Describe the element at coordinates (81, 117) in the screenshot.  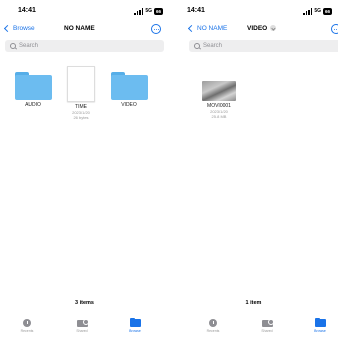
I see `item-size: 26 bytes` at that location.